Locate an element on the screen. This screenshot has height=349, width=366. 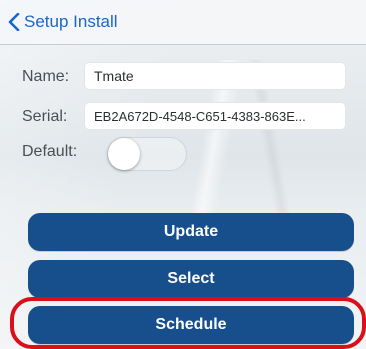
serial-label: Serial: is located at coordinates (45, 116).